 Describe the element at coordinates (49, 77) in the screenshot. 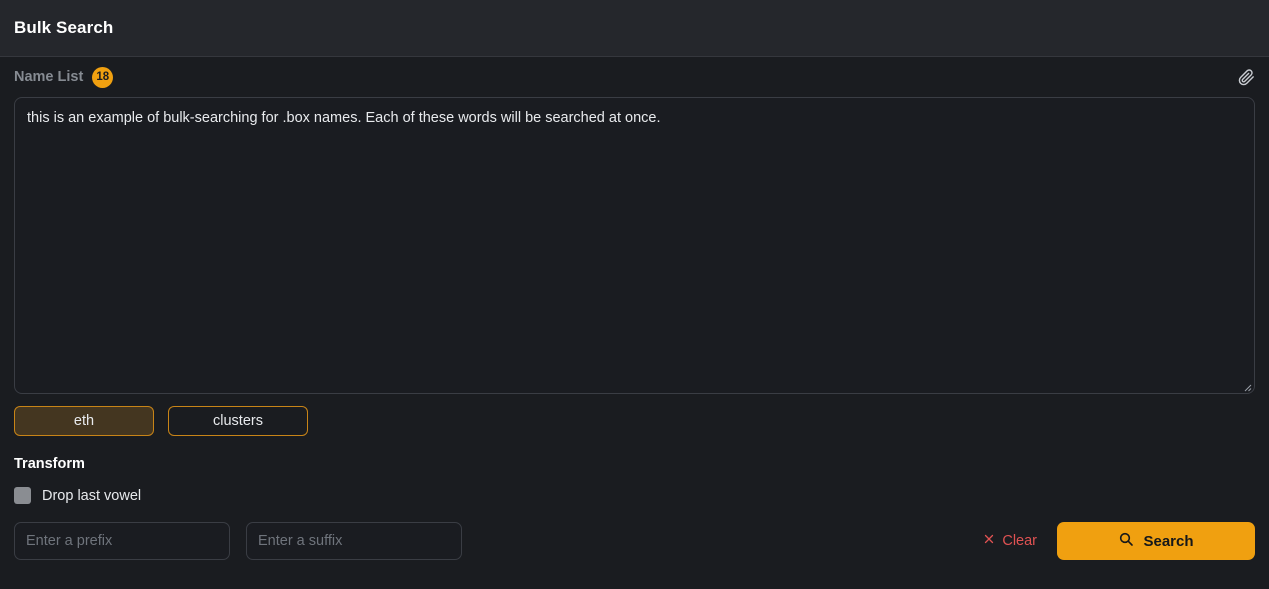

I see `name-list-label: Name List` at that location.